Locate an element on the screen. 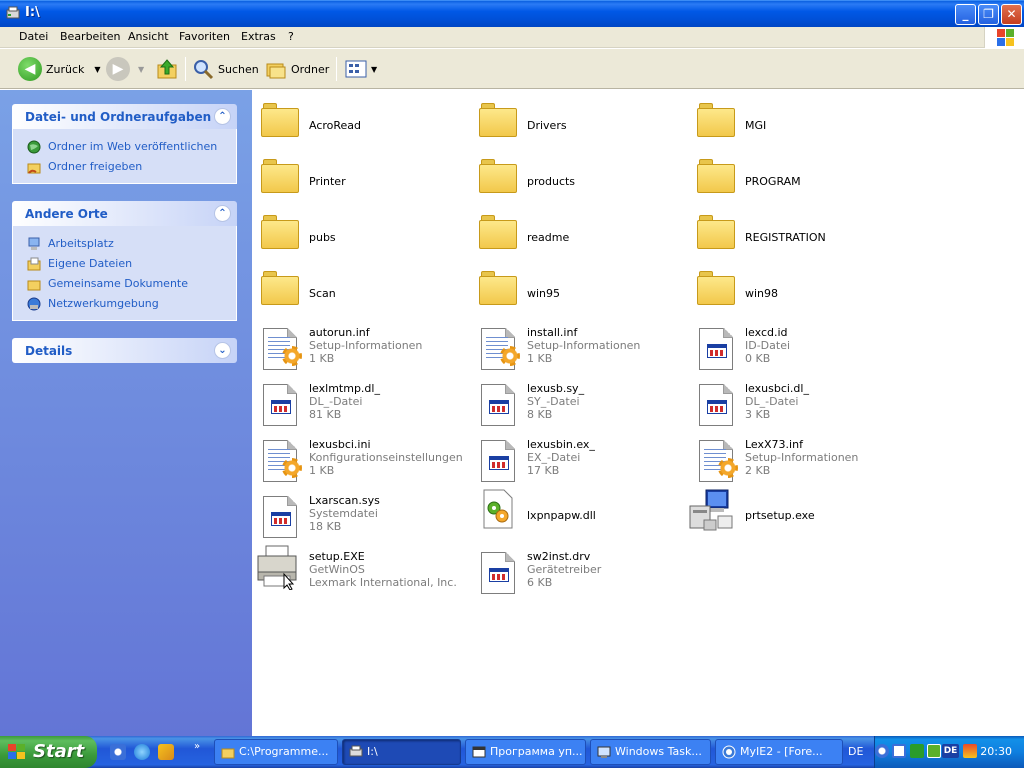 This screenshot has height=768, width=1024. share-folder-link: Ordner freigeben is located at coordinates (124, 167).